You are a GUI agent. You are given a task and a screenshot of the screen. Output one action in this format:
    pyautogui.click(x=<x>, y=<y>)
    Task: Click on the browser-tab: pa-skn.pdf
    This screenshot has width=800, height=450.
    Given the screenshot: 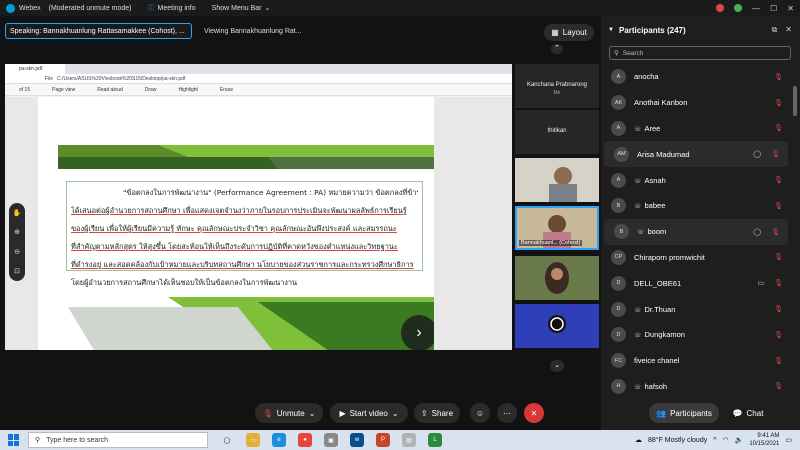 What is the action you would take?
    pyautogui.click(x=35, y=69)
    